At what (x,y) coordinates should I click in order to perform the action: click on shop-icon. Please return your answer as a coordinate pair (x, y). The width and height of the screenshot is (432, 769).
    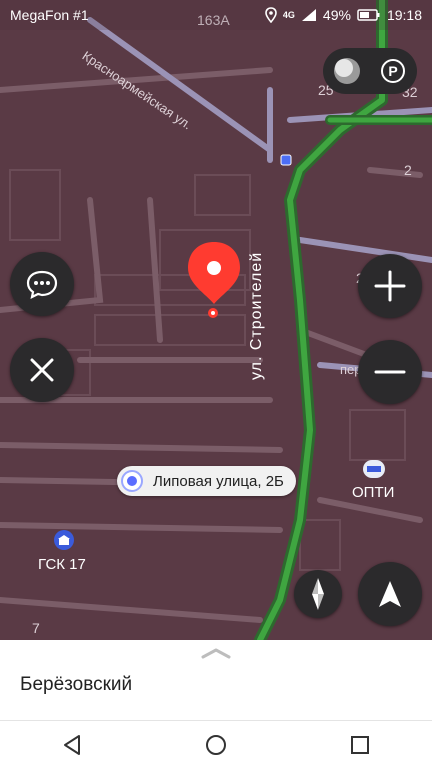
    Looking at the image, I should click on (374, 469).